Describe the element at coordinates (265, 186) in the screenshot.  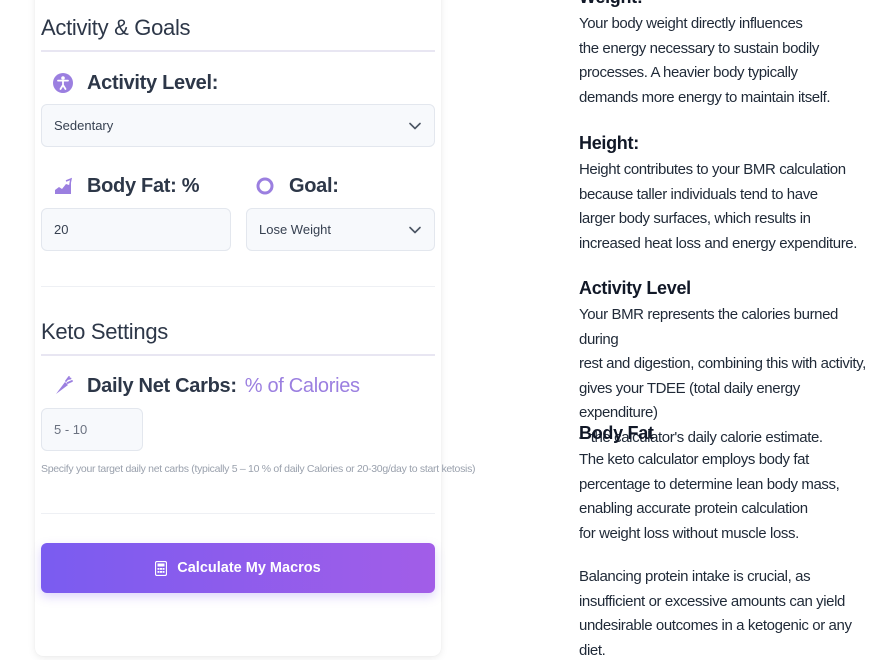
I see `goal-ring-icon` at that location.